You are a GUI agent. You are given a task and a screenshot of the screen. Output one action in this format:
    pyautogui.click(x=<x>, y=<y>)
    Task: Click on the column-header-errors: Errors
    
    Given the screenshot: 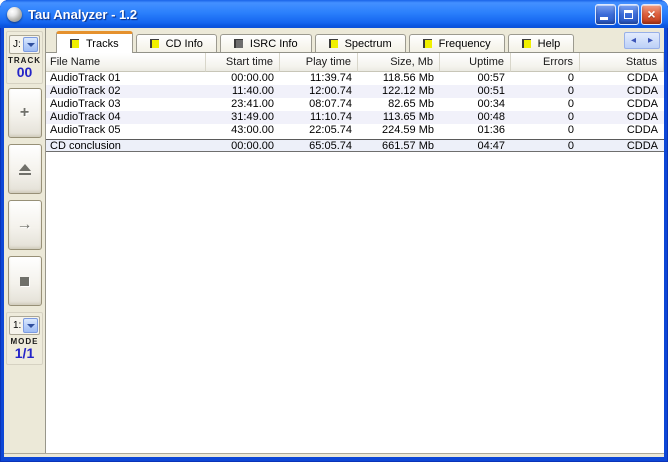 What is the action you would take?
    pyautogui.click(x=545, y=62)
    